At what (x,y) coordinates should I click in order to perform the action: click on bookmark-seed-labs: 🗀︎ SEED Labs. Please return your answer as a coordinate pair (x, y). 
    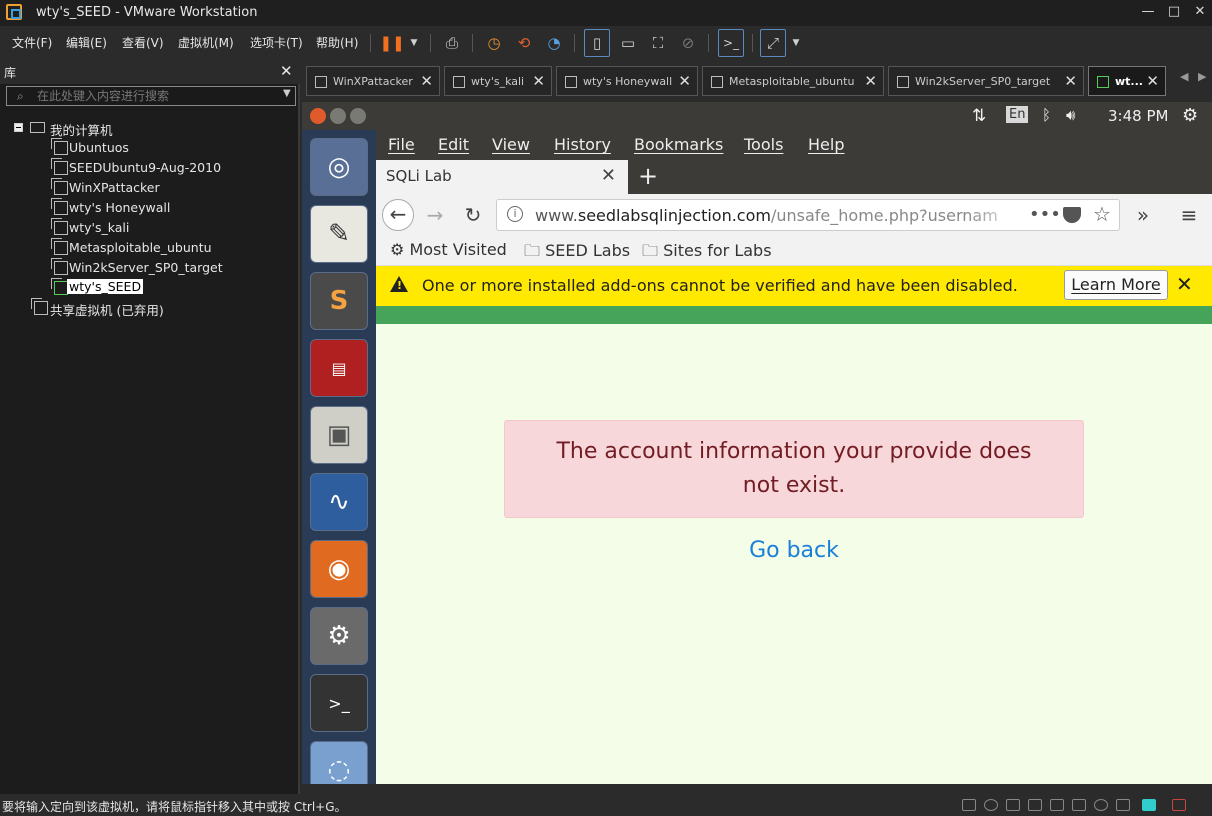
    Looking at the image, I should click on (577, 253).